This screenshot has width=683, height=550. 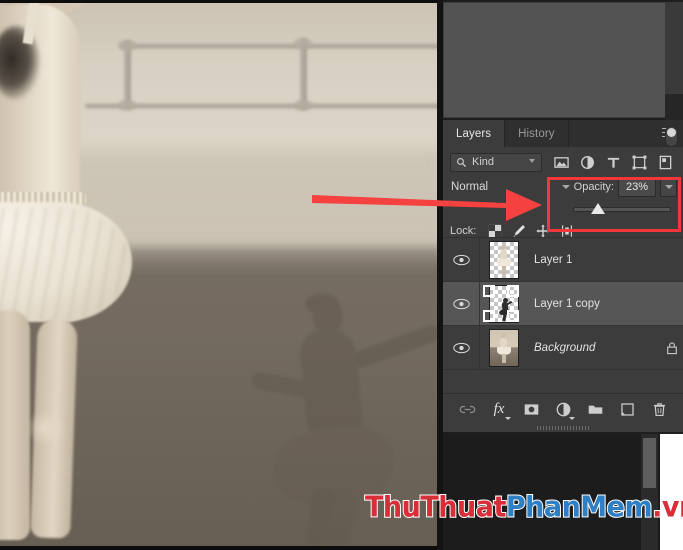 I want to click on add-layer-mask-icon, so click(x=531, y=409).